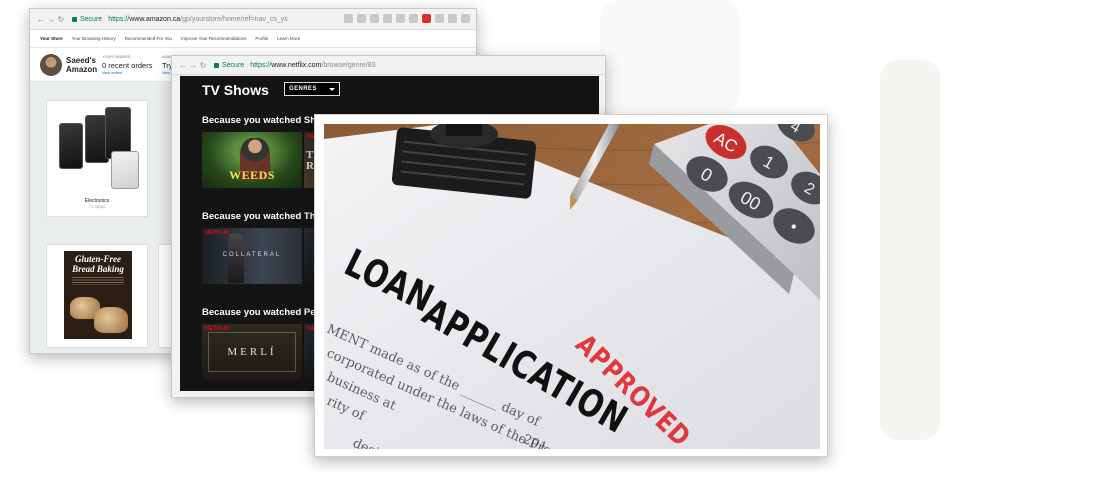  What do you see at coordinates (439, 18) in the screenshot?
I see `star-icon` at bounding box center [439, 18].